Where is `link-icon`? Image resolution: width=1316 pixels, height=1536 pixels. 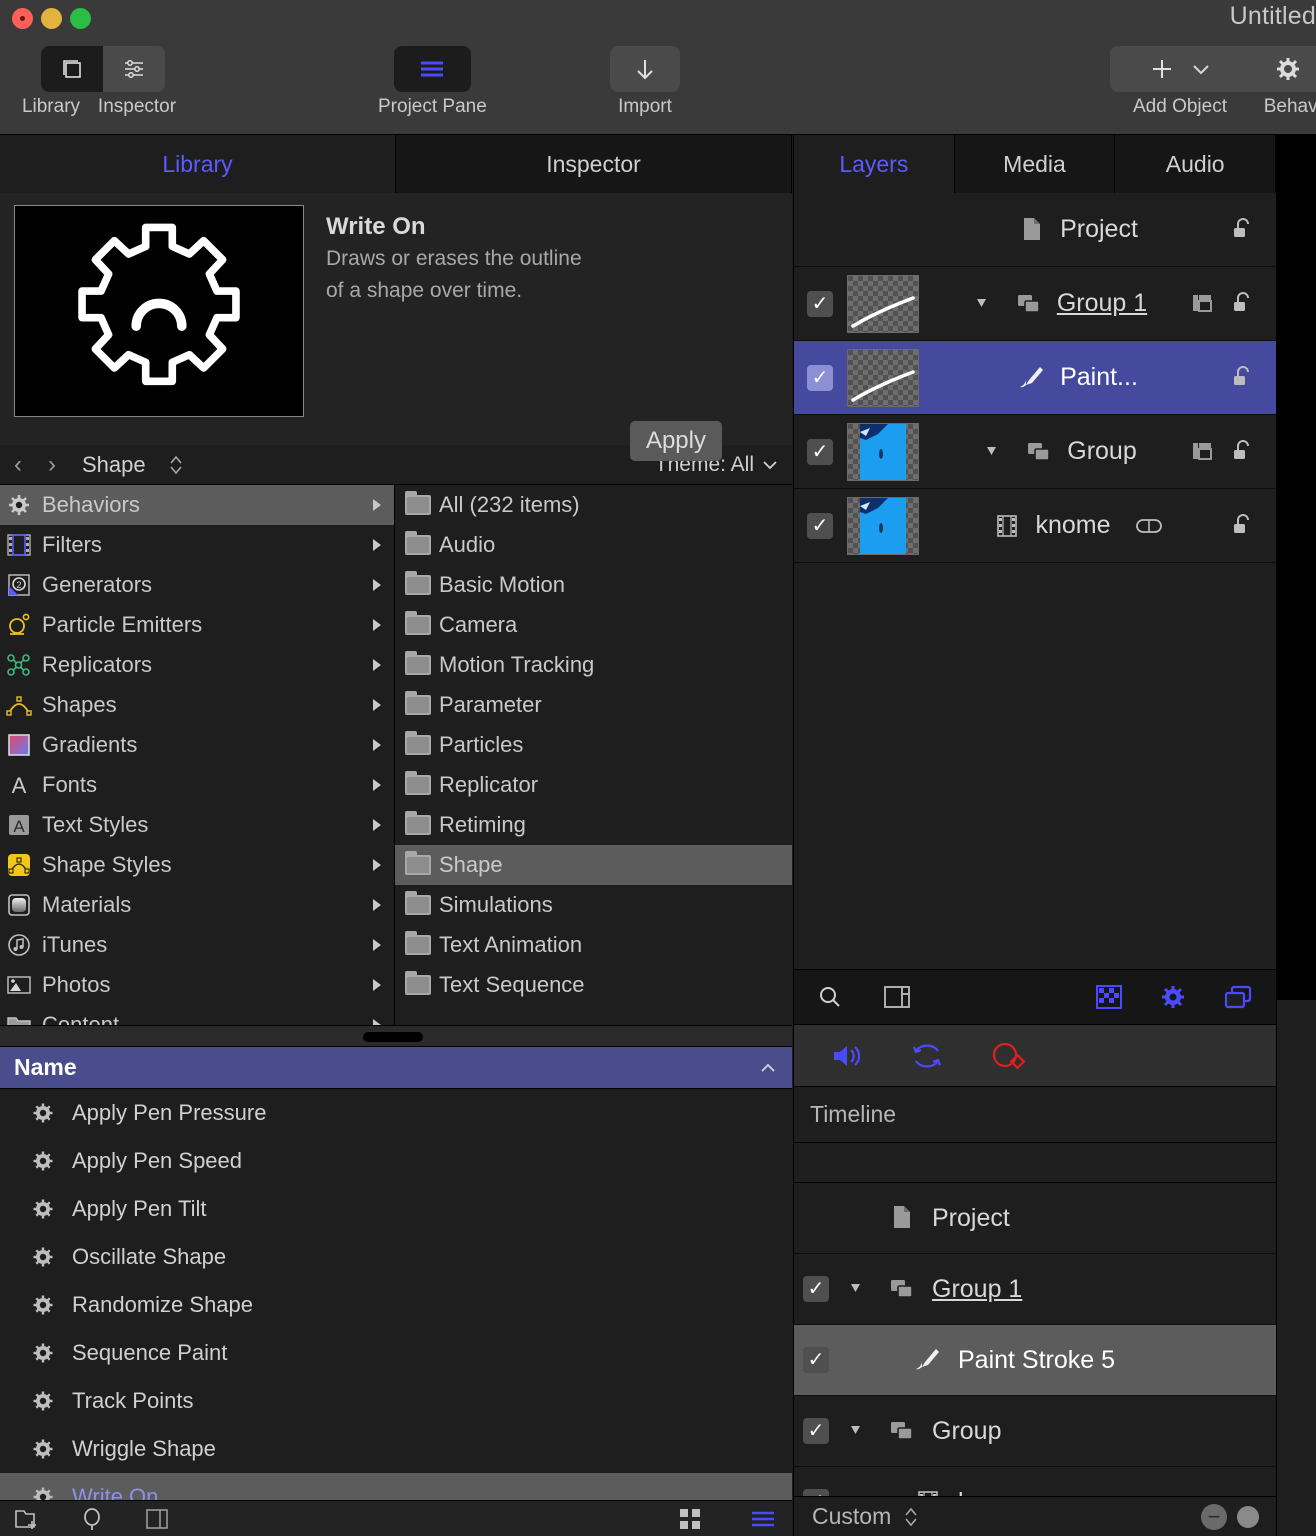
link-icon is located at coordinates (1149, 526).